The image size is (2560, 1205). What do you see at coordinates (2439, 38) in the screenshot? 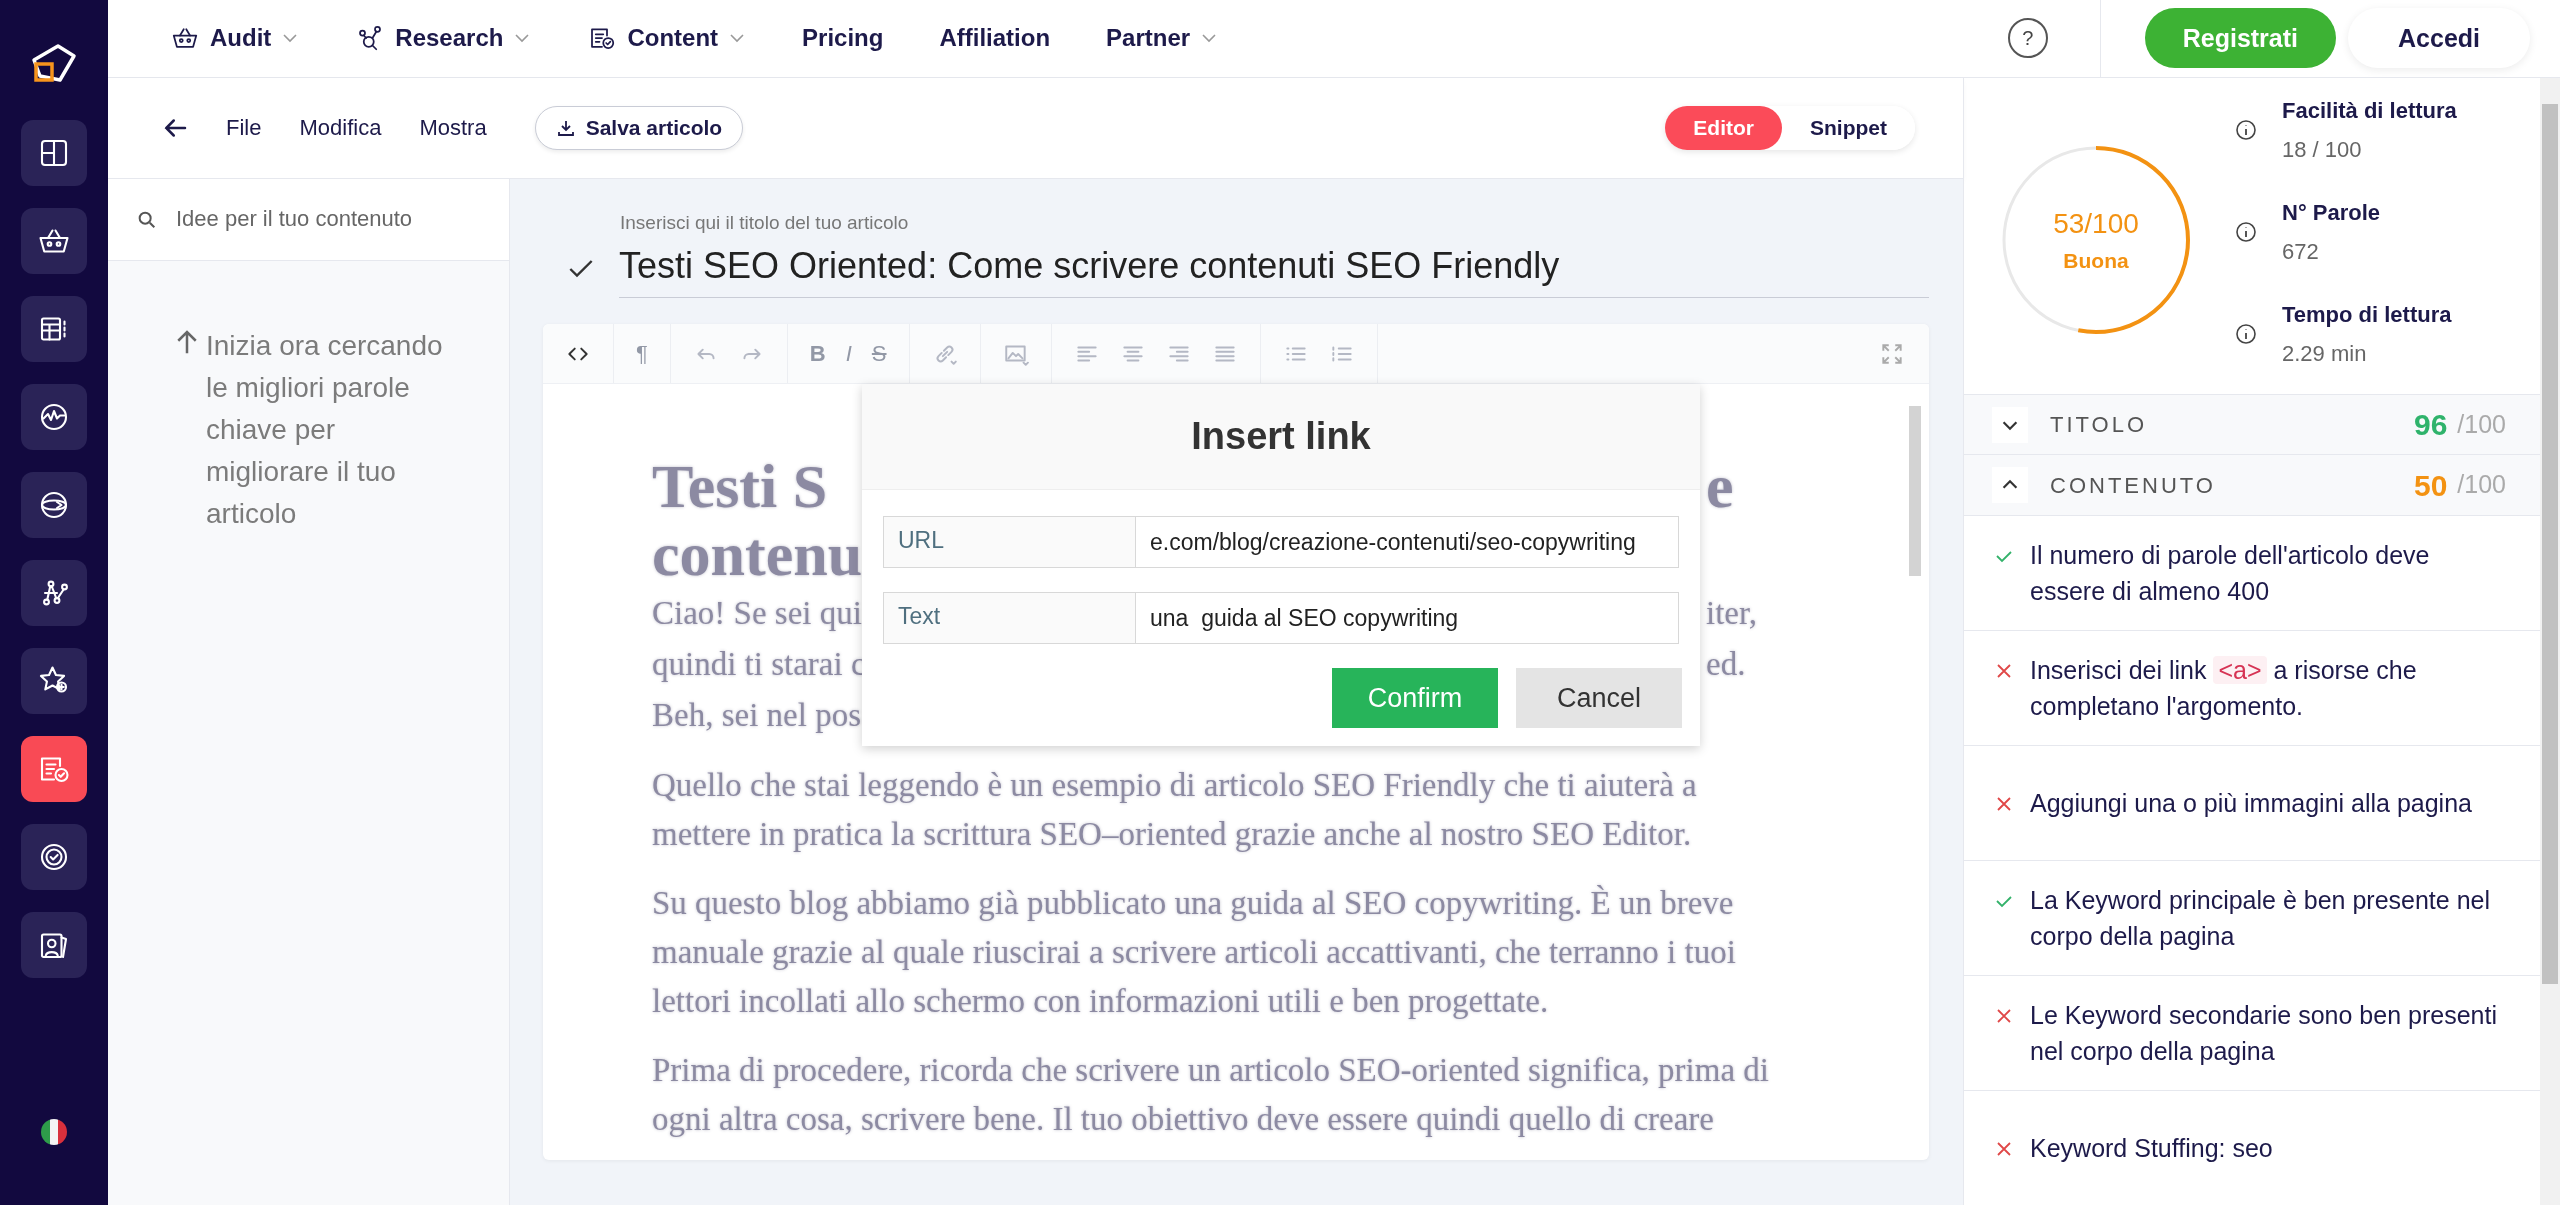
I see `login-button: Accedi` at bounding box center [2439, 38].